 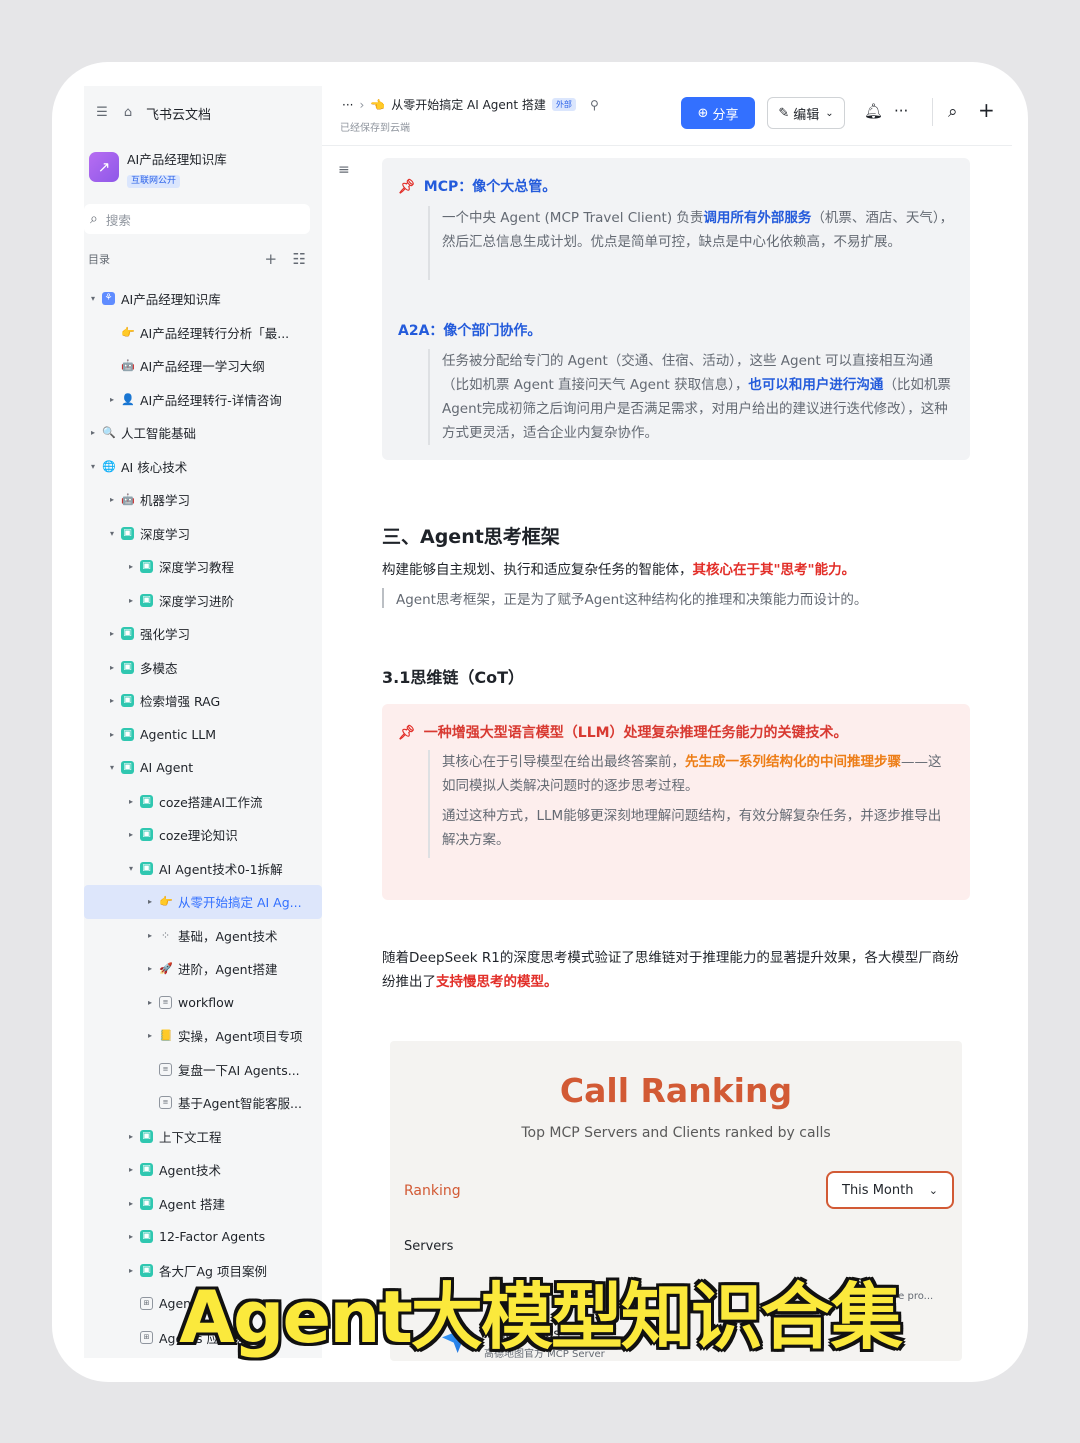 What do you see at coordinates (469, 330) in the screenshot?
I see `callout-title: A2A：像个部门协作。` at bounding box center [469, 330].